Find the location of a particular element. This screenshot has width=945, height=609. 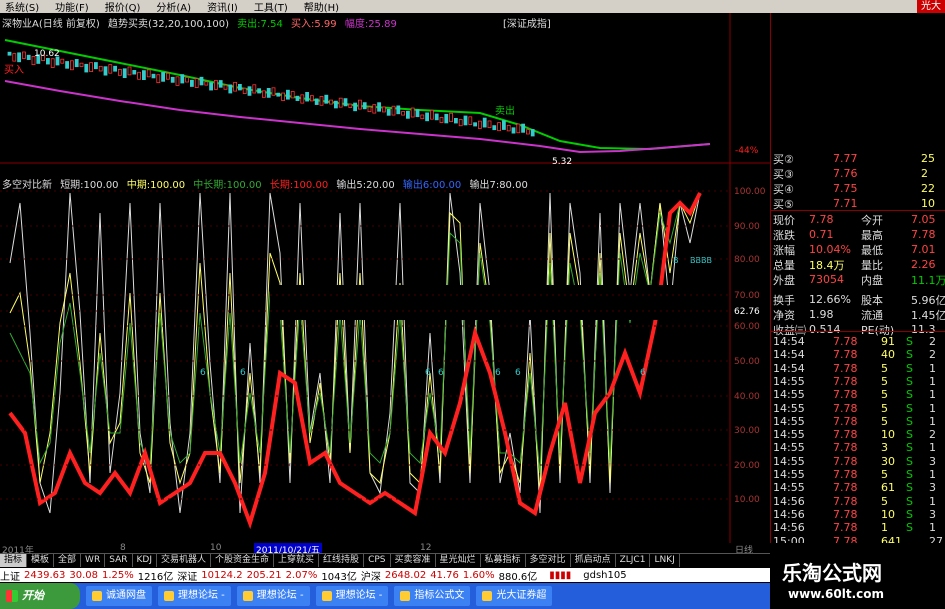

indicator-tab: 上穿就买 is located at coordinates (297, 560).